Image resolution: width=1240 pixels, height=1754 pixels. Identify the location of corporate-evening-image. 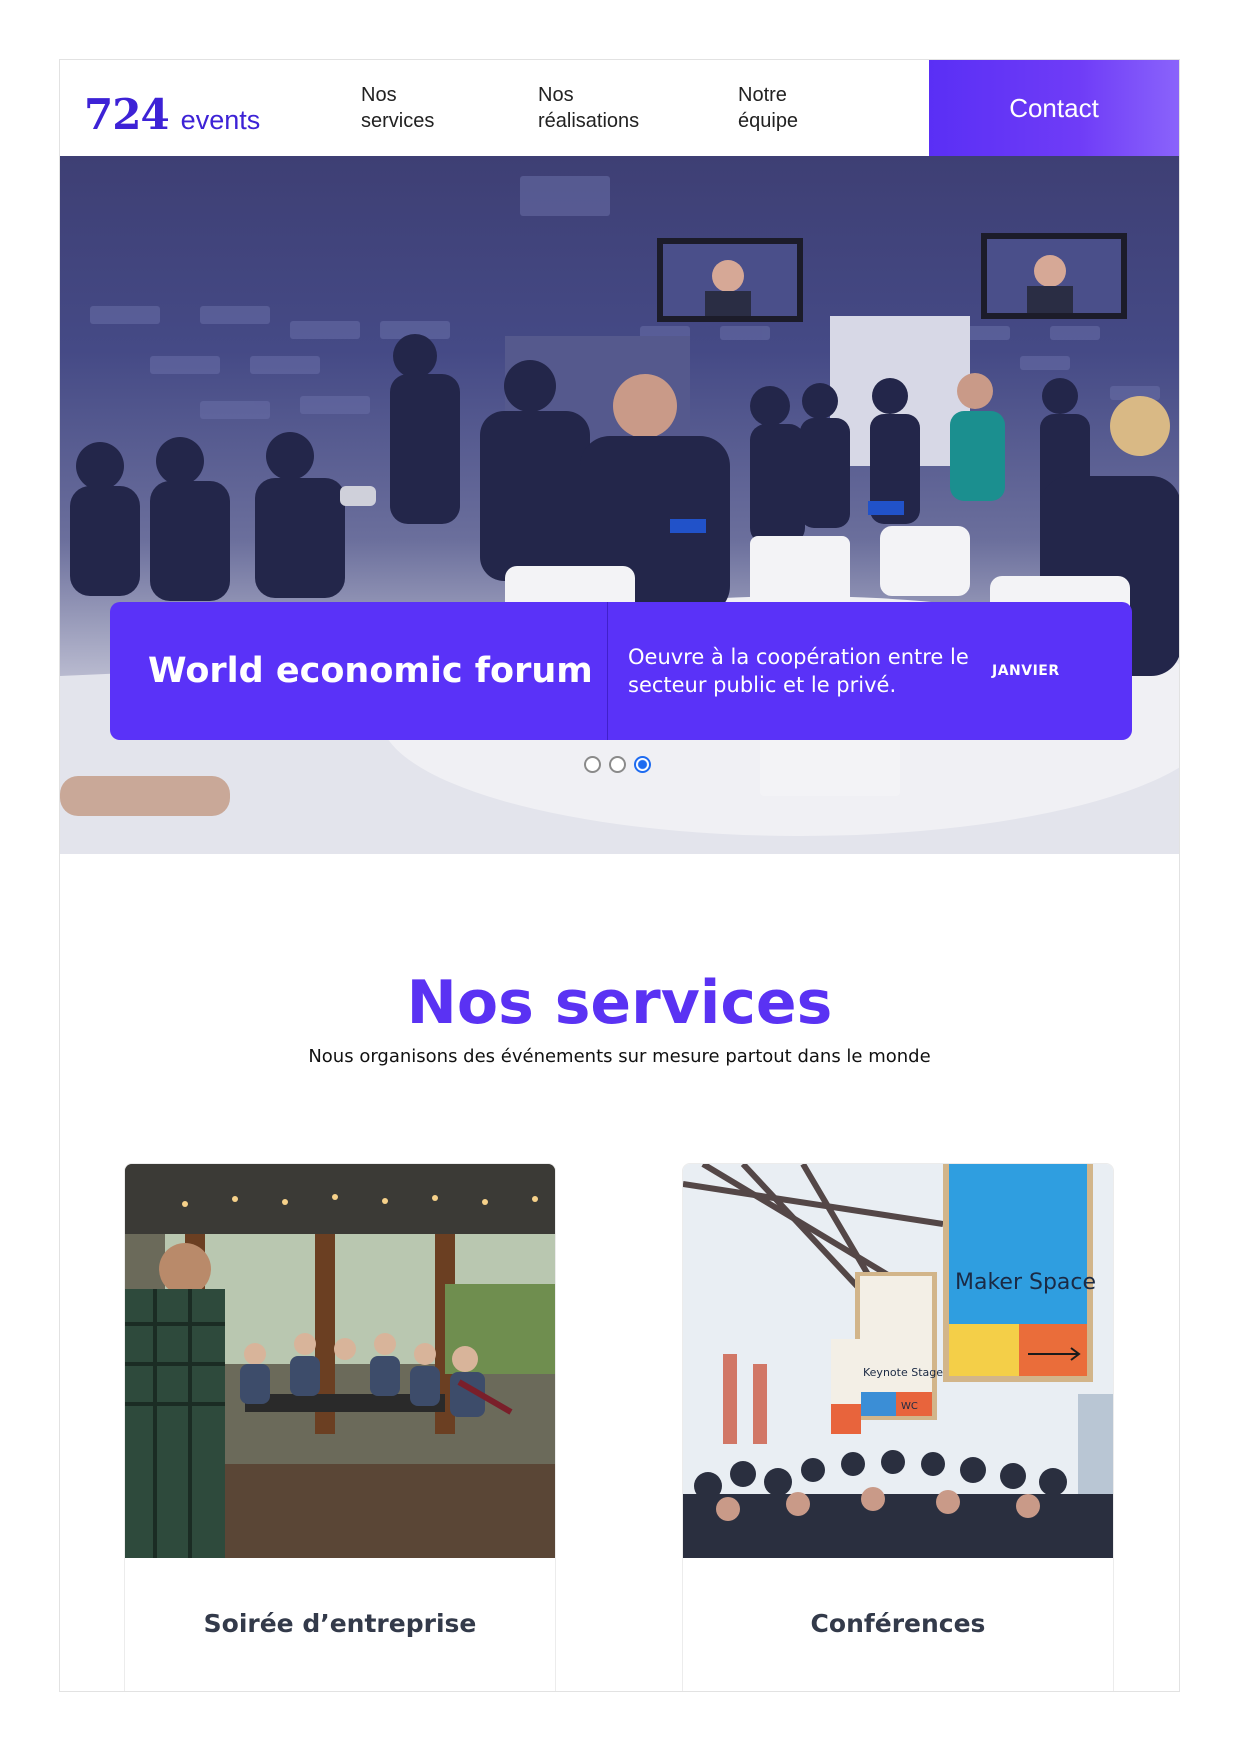
(340, 1361).